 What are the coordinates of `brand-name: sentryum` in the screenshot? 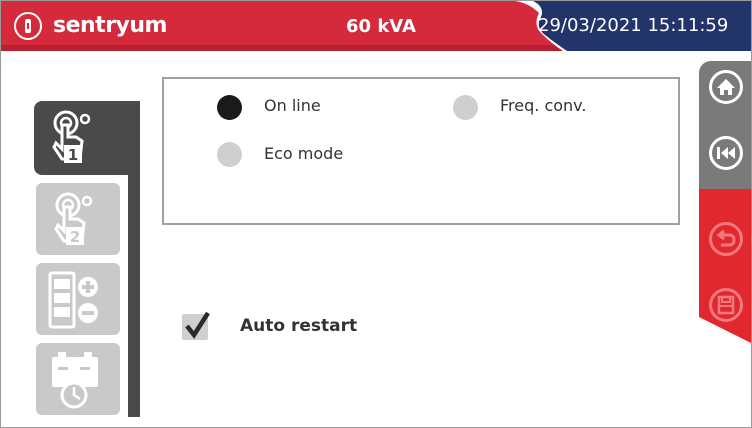 It's located at (110, 25).